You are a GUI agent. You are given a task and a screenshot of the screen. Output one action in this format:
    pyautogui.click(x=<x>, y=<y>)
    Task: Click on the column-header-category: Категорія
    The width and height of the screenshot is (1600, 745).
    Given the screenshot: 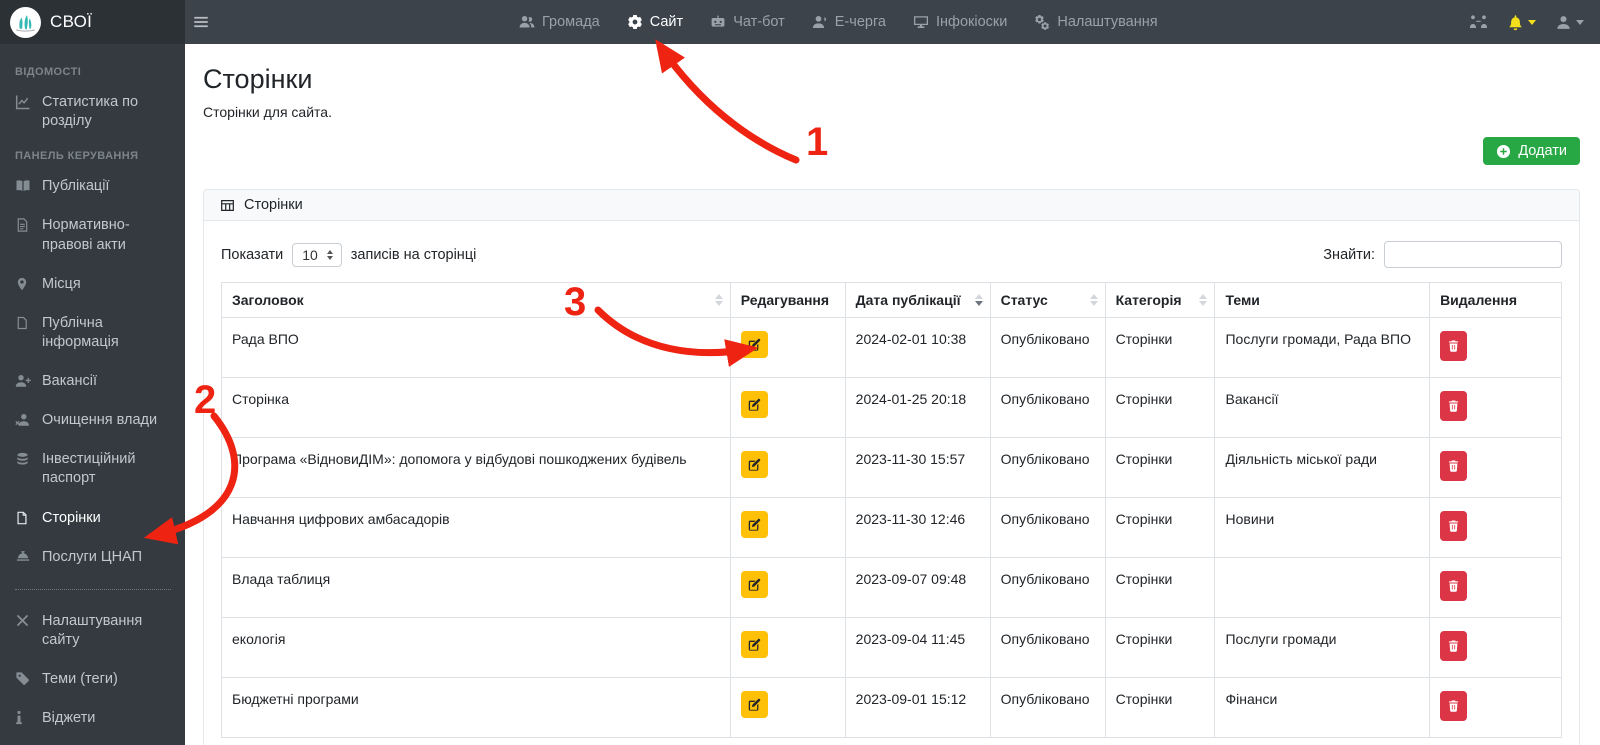 What is the action you would take?
    pyautogui.click(x=1160, y=300)
    